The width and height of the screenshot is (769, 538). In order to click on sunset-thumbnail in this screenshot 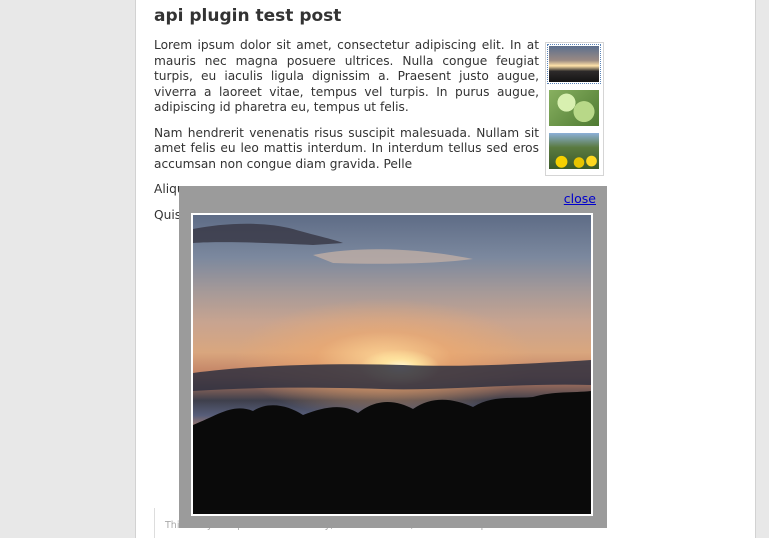, I will do `click(574, 64)`.